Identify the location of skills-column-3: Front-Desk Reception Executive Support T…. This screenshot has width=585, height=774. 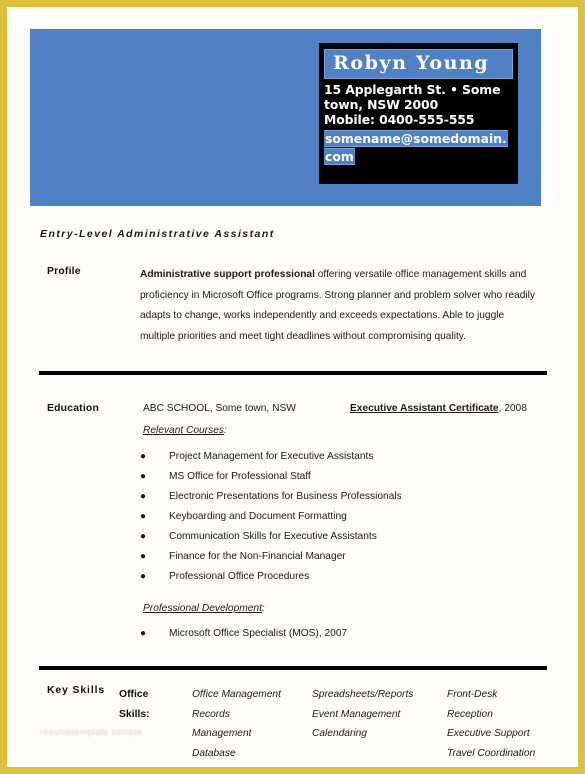
(491, 724).